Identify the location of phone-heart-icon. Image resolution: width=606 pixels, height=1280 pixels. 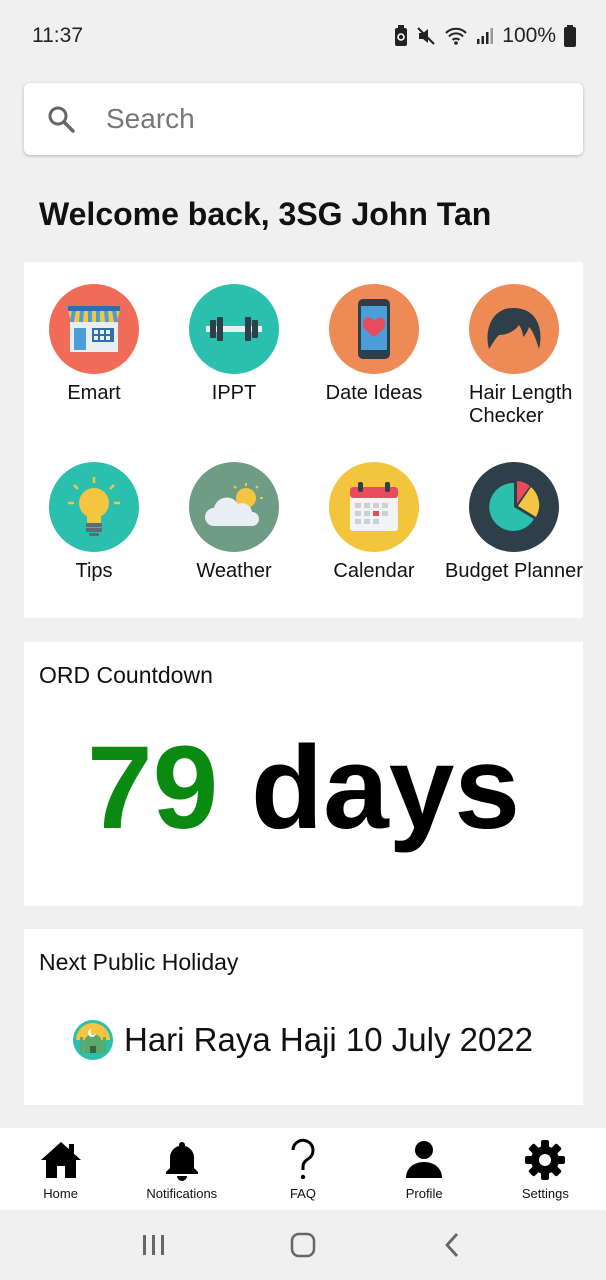
(374, 329).